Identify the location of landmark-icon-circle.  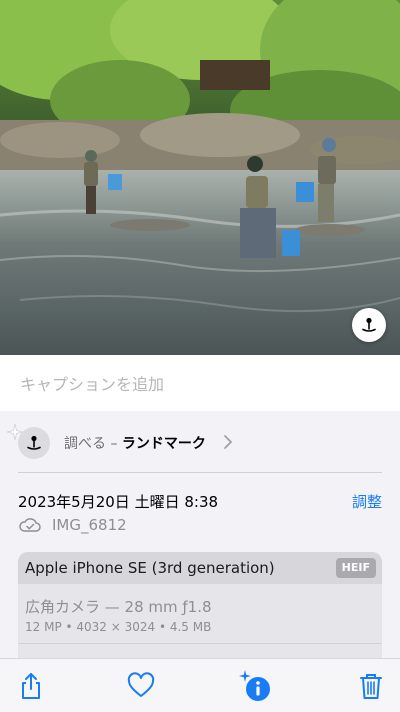
(34, 443).